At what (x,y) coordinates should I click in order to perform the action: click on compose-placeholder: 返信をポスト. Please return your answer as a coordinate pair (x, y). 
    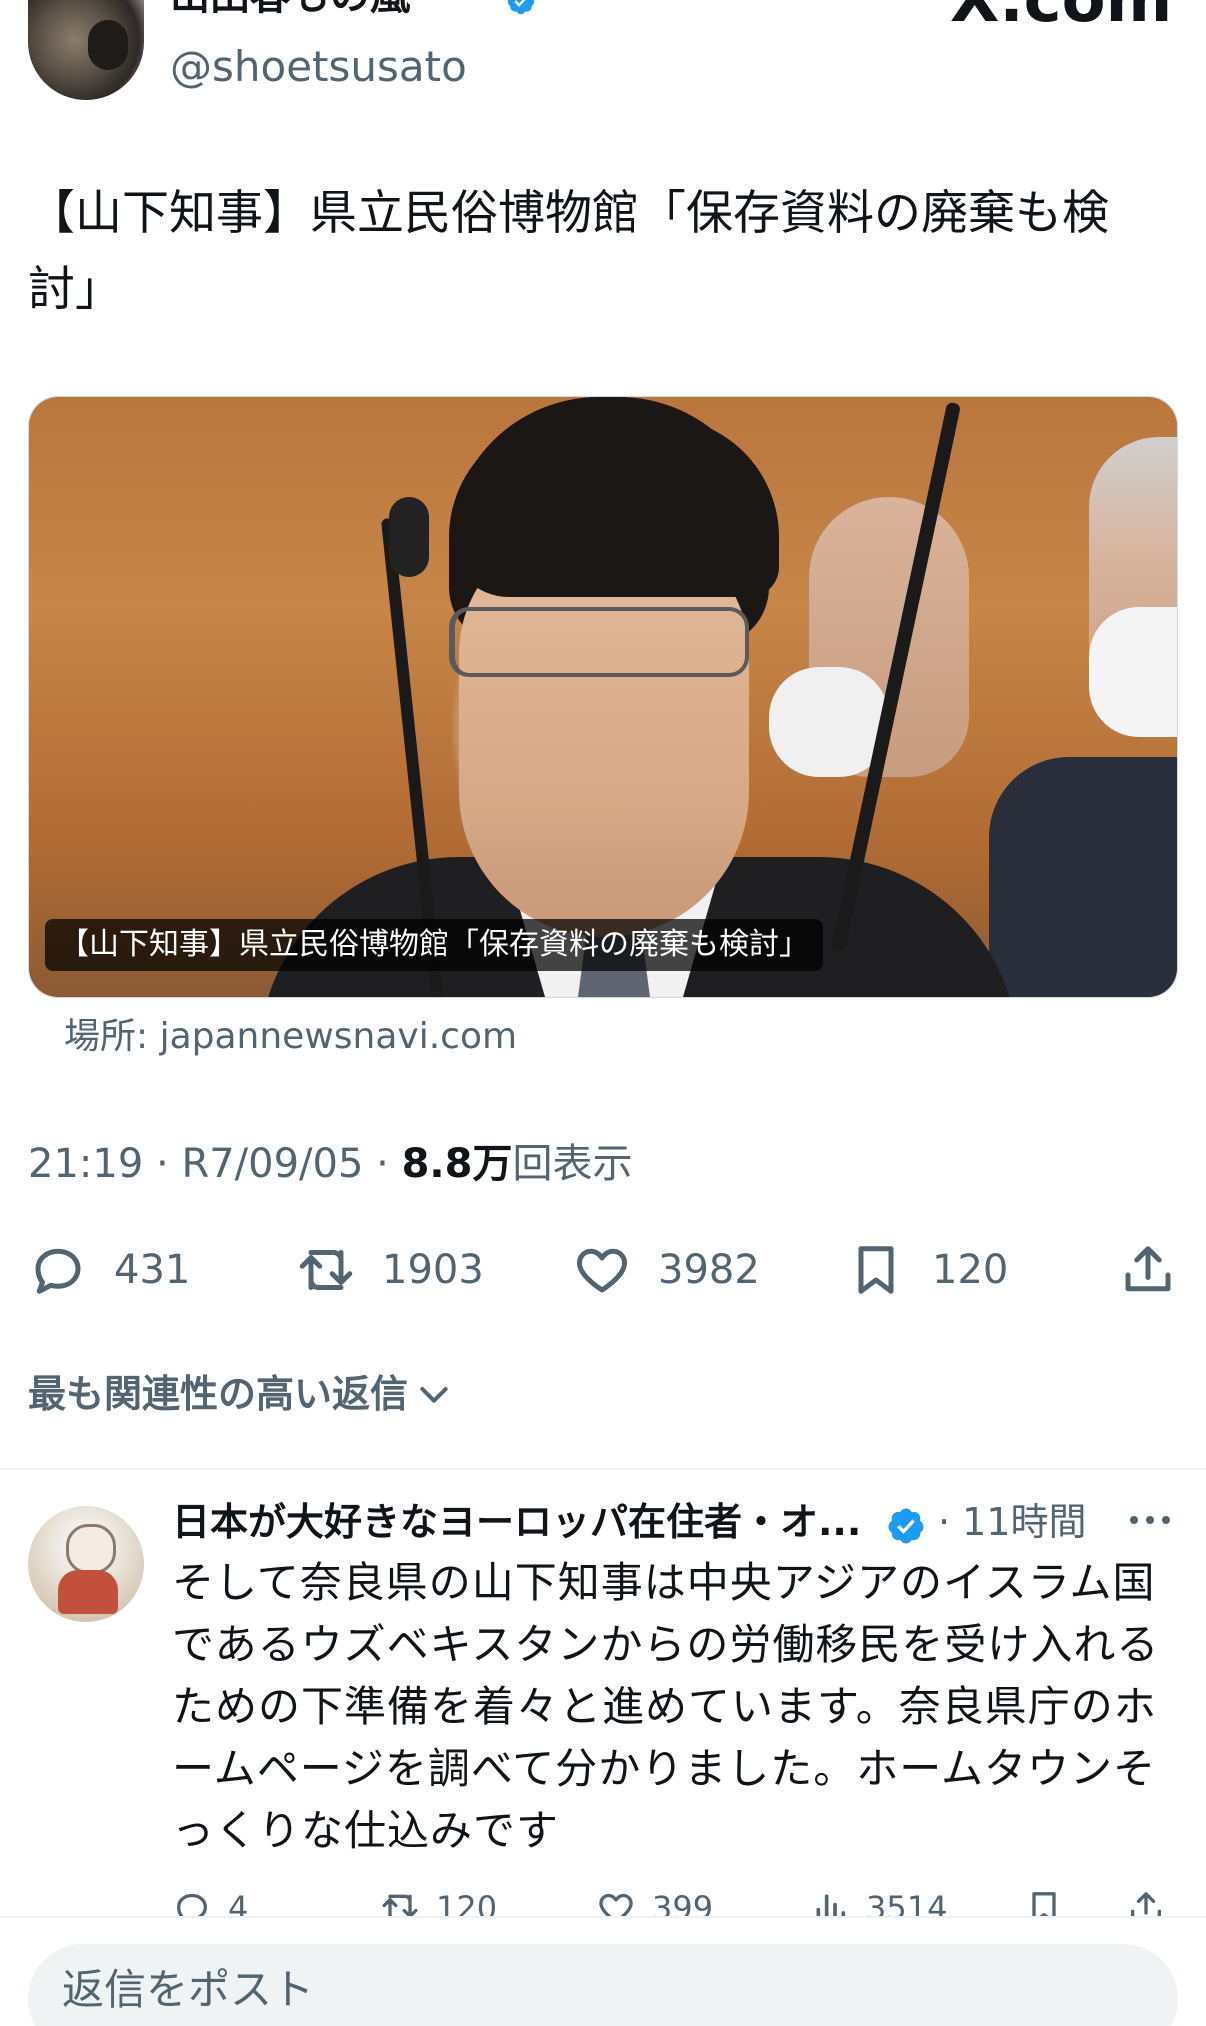
    Looking at the image, I should click on (188, 1989).